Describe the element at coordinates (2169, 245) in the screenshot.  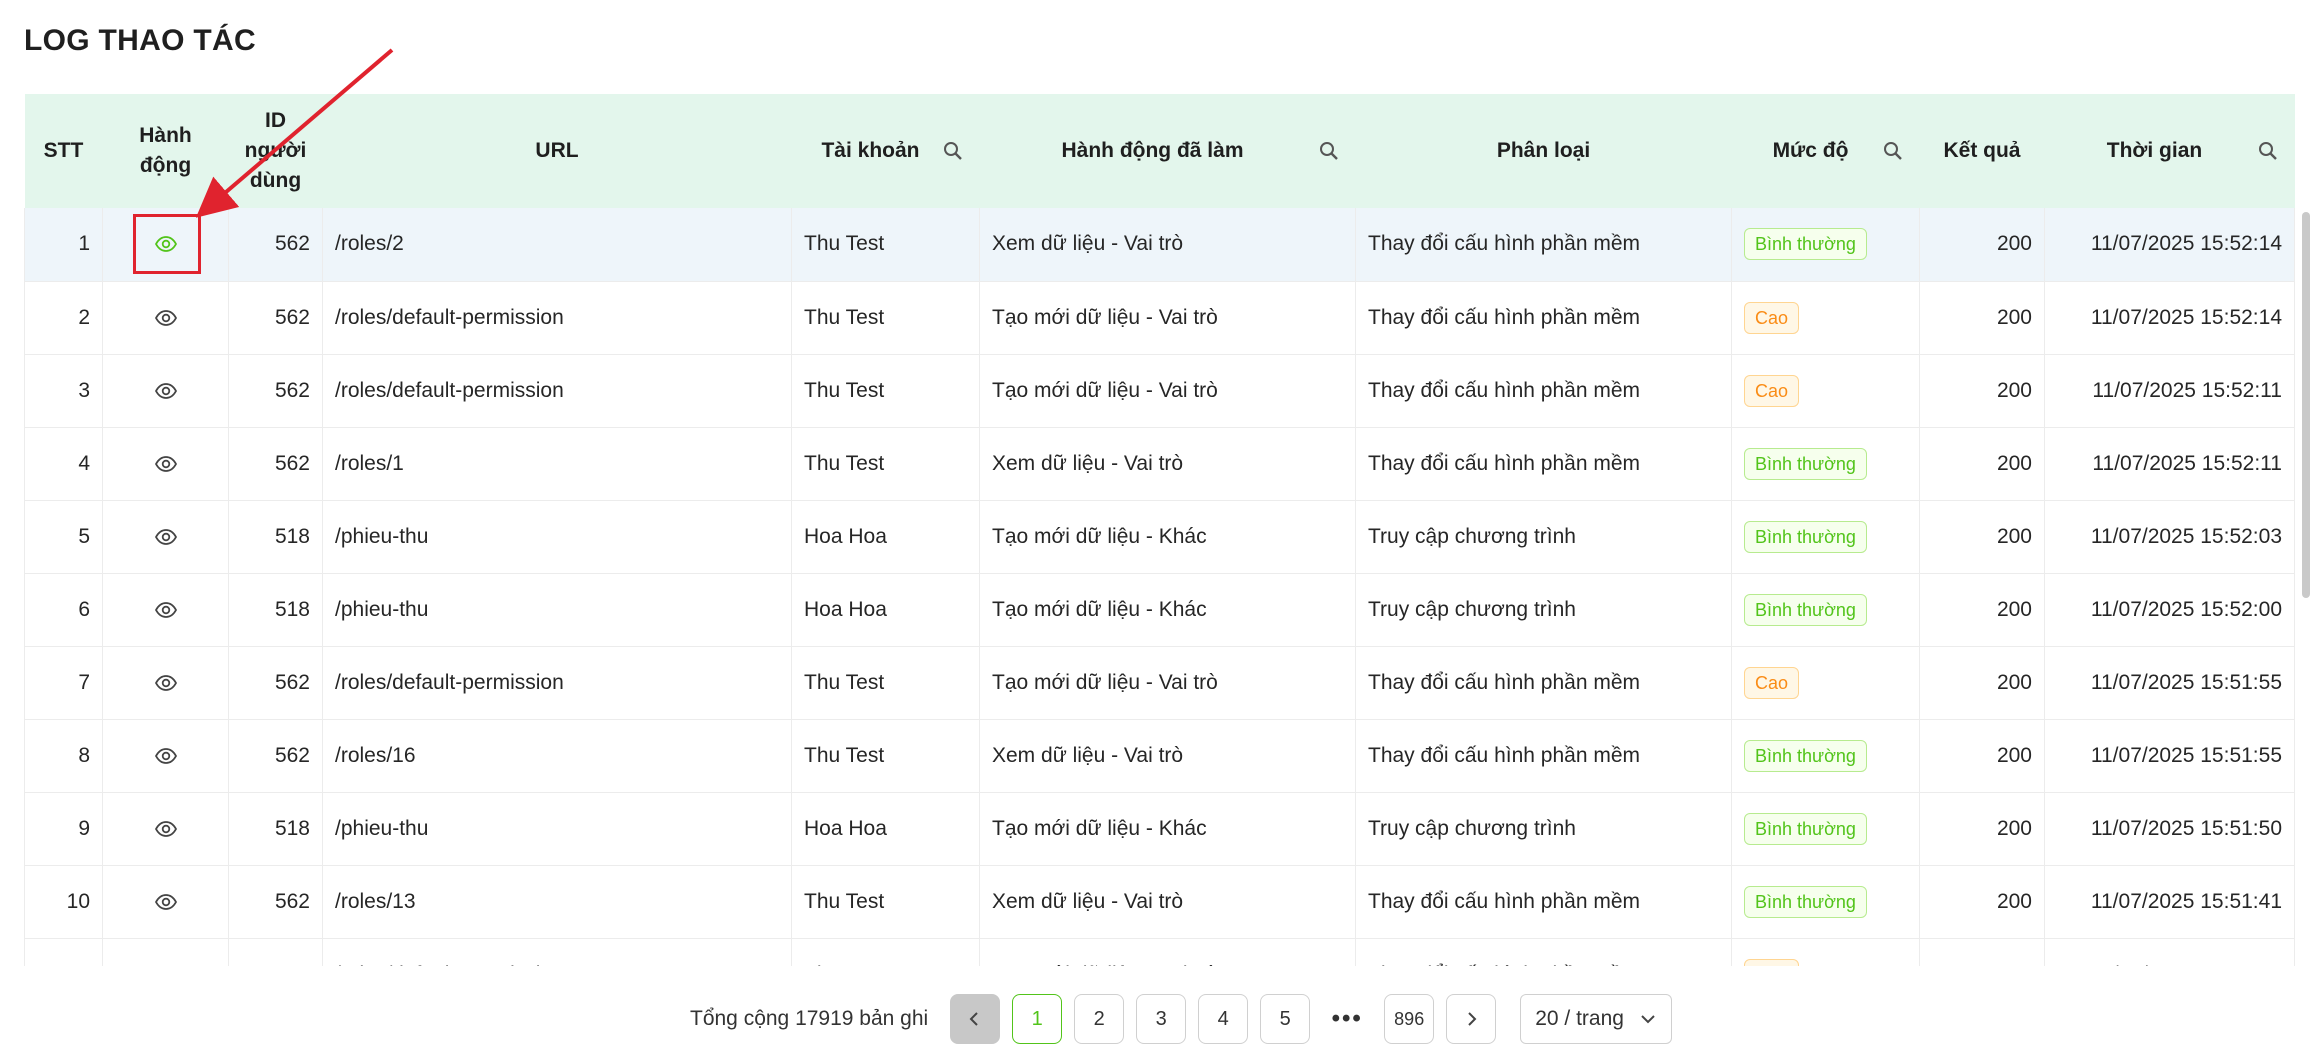
I see `cell-time: 11/07/2025 15:52:14` at that location.